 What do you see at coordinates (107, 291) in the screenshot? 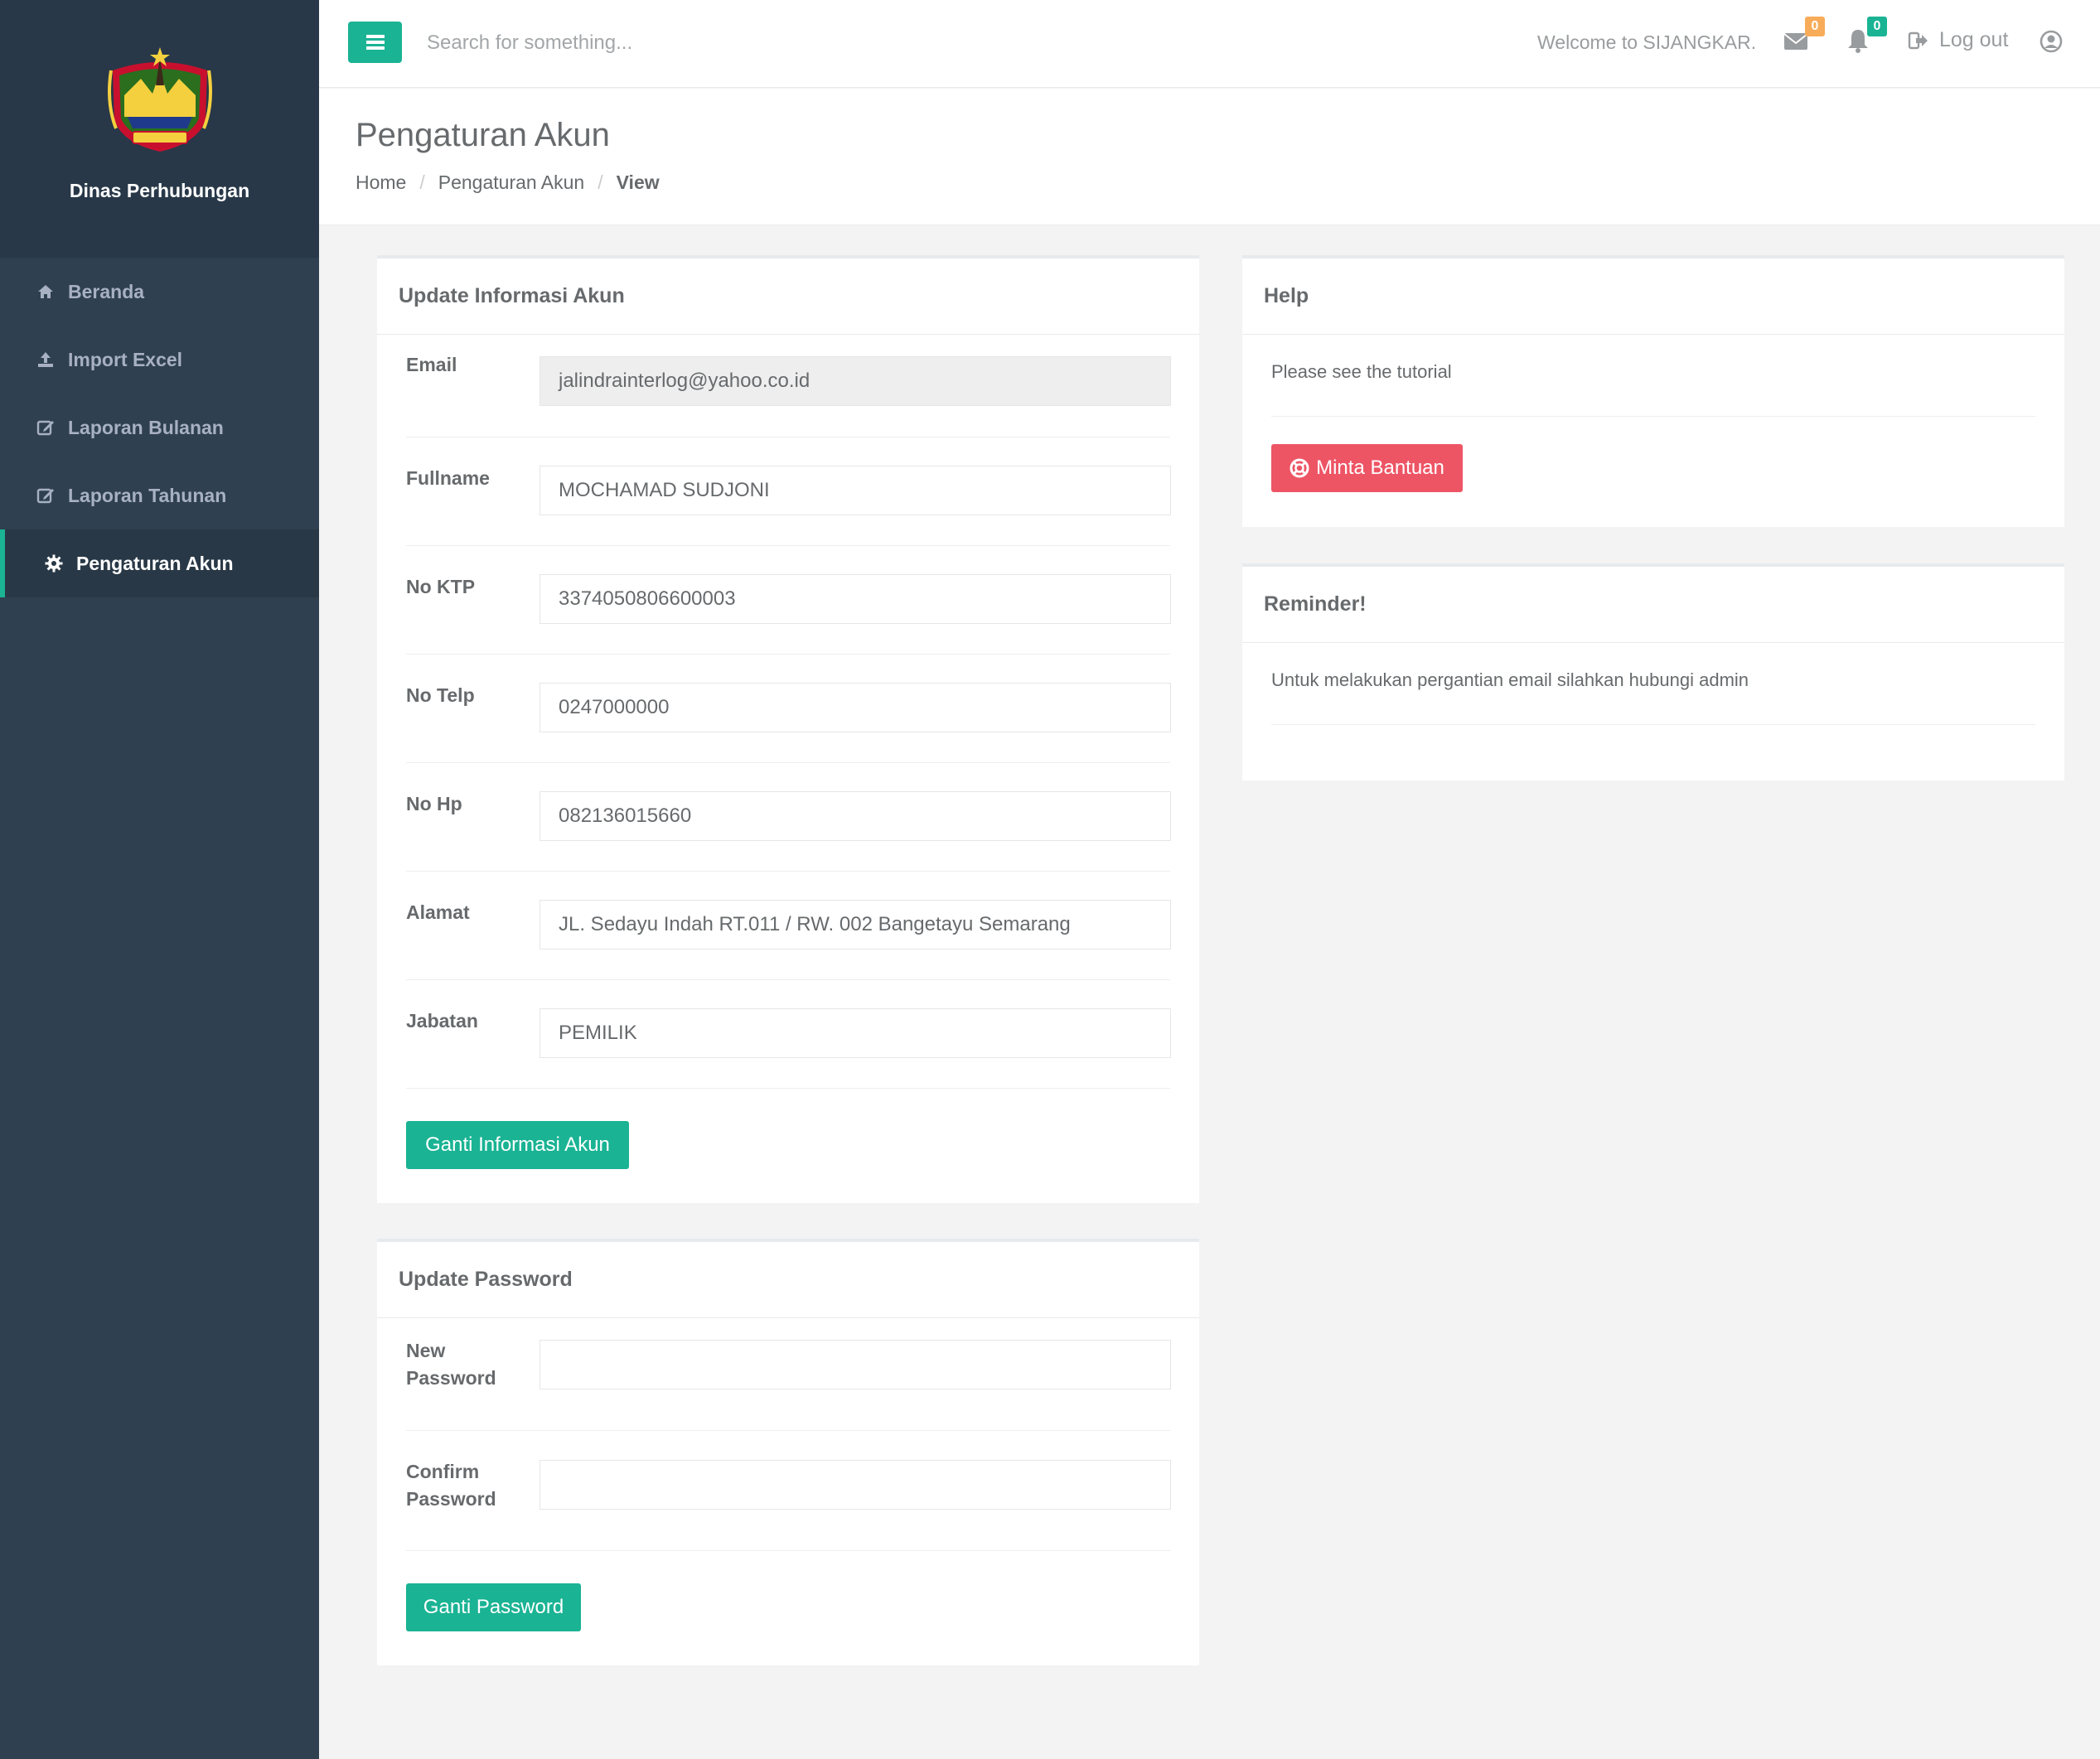
I see `sidebar-item-label: Beranda` at bounding box center [107, 291].